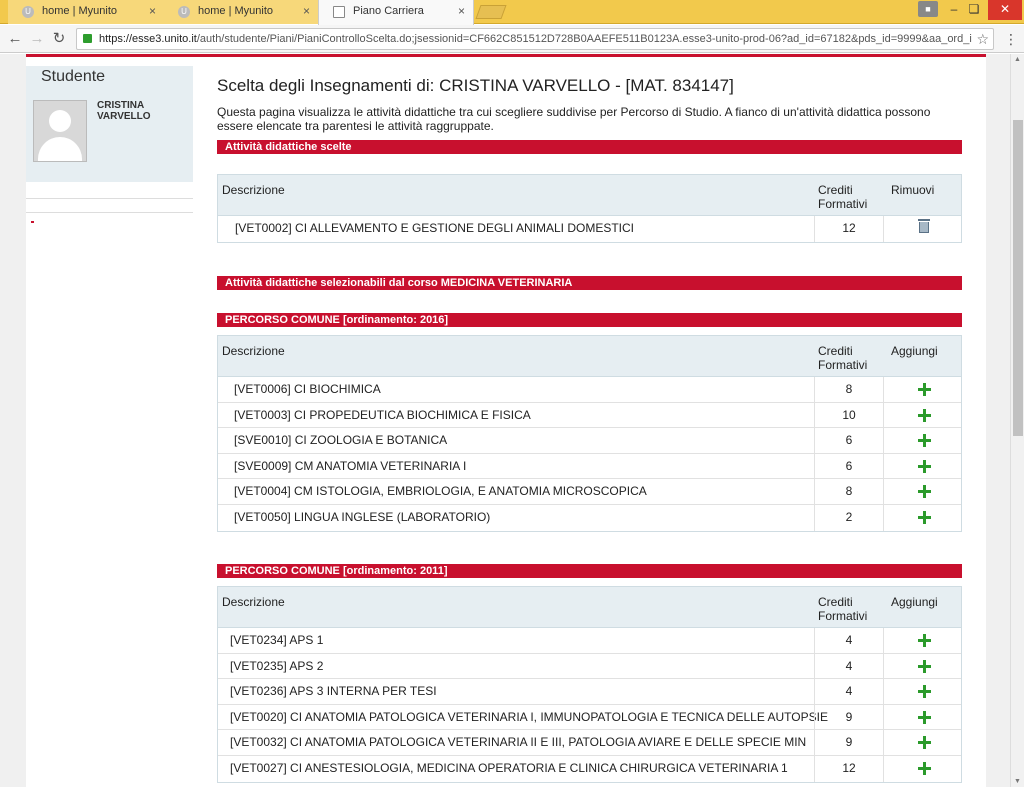 This screenshot has width=1024, height=787. What do you see at coordinates (350, 465) in the screenshot?
I see `activity-description: [SVE0009] CM ANATOMIA VETERINARIA I` at bounding box center [350, 465].